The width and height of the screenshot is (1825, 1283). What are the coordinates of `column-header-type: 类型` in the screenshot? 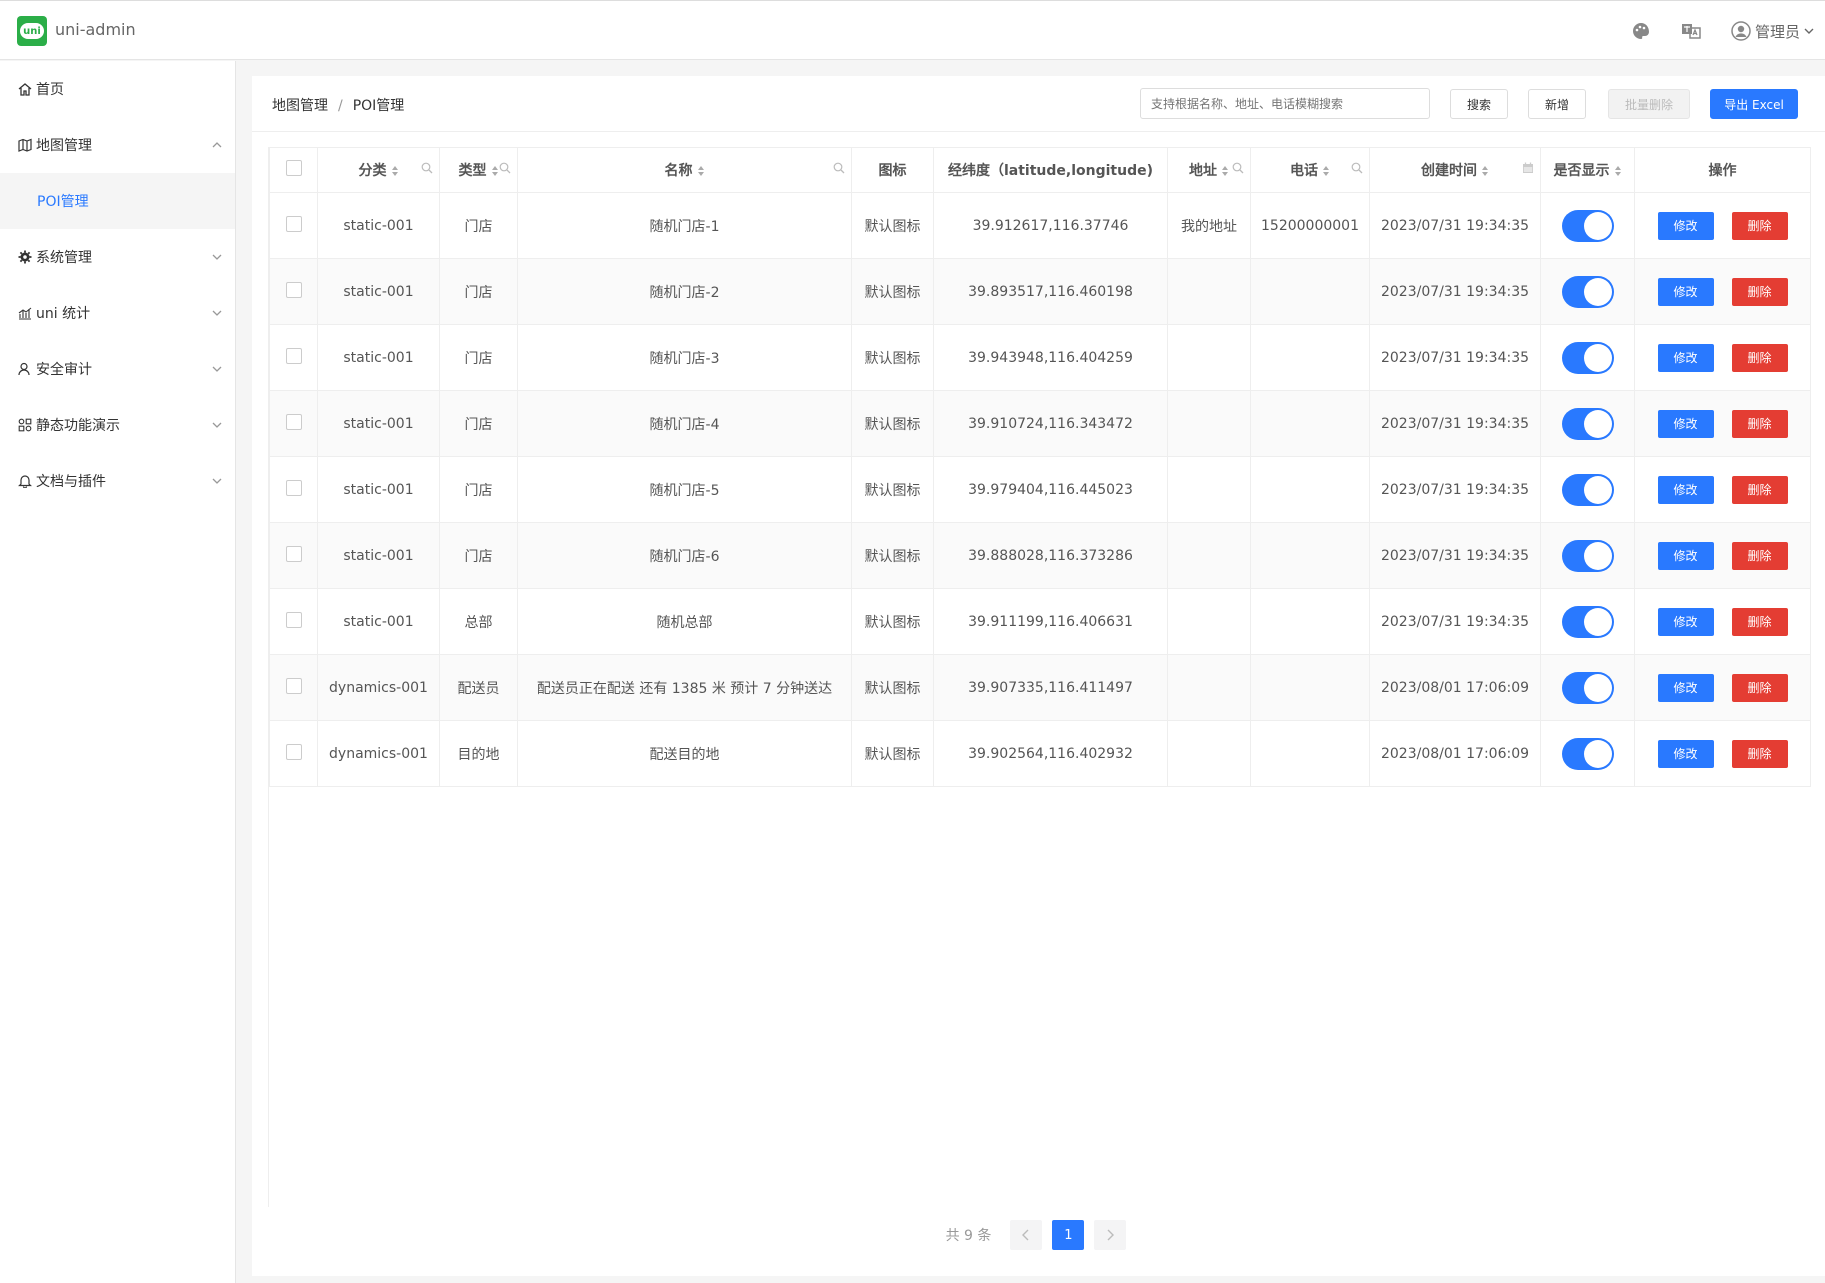 It's located at (478, 170).